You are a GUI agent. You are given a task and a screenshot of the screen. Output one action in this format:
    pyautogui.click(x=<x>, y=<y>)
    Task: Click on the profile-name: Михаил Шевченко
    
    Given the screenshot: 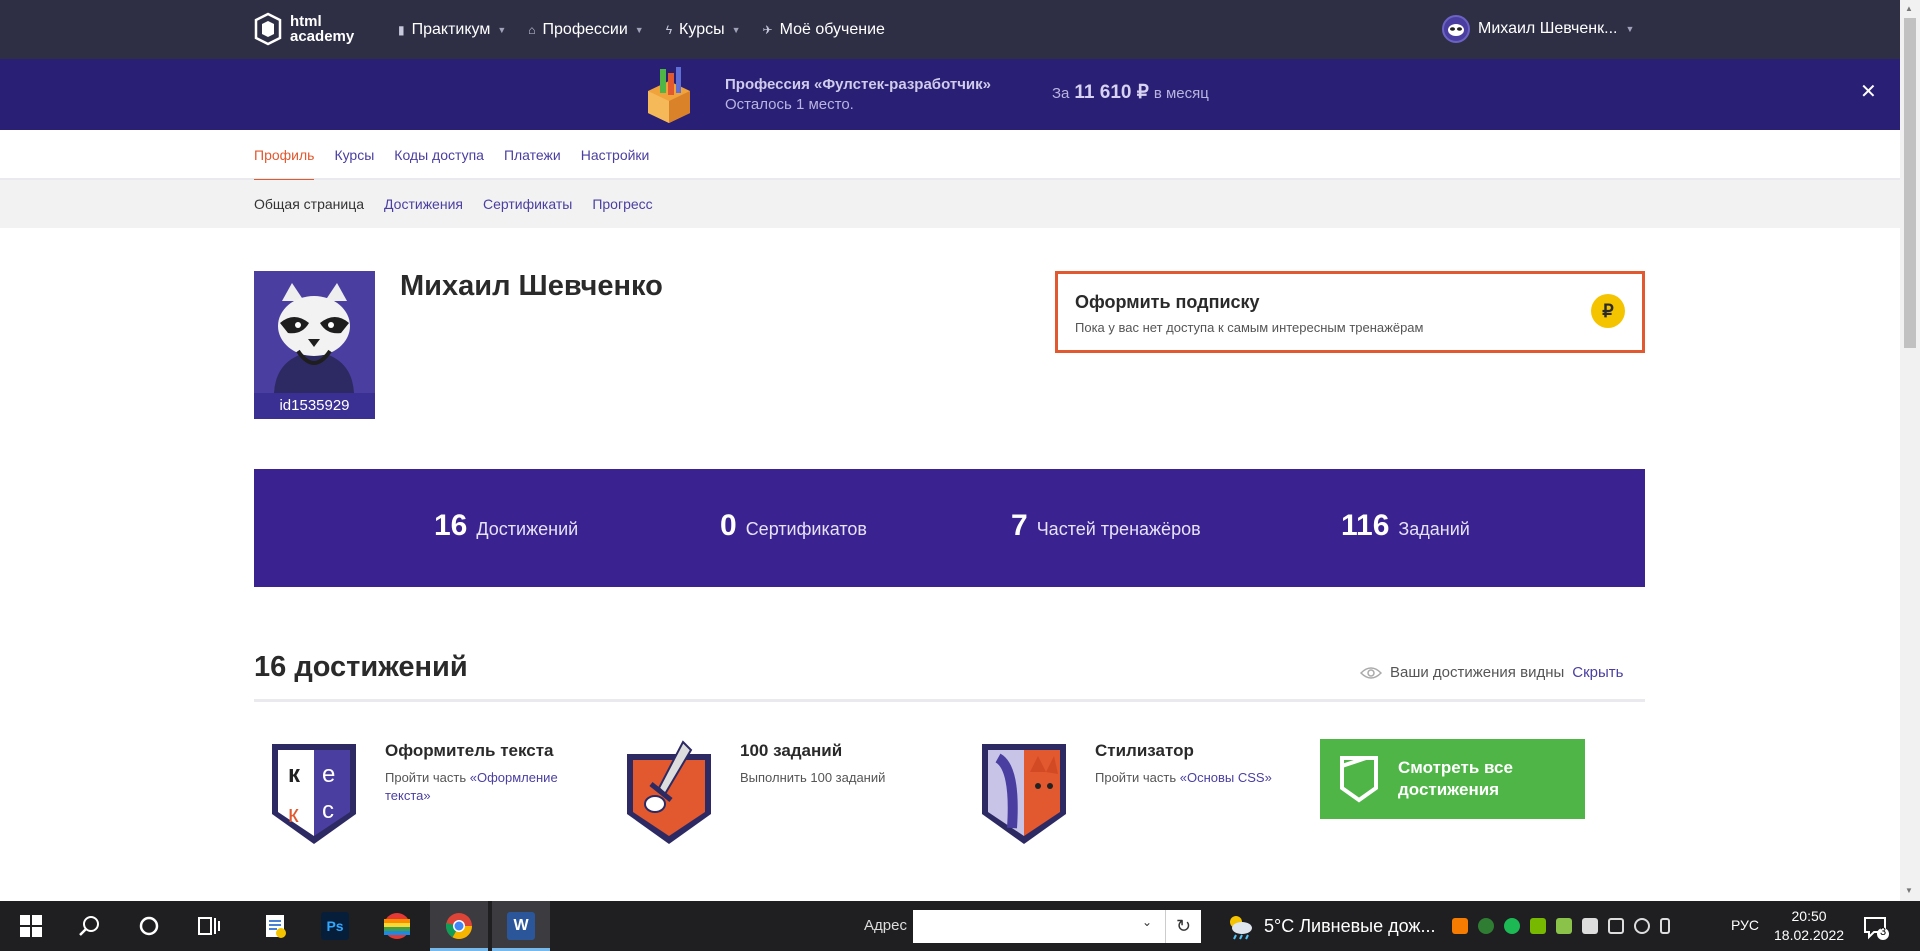 What is the action you would take?
    pyautogui.click(x=531, y=286)
    